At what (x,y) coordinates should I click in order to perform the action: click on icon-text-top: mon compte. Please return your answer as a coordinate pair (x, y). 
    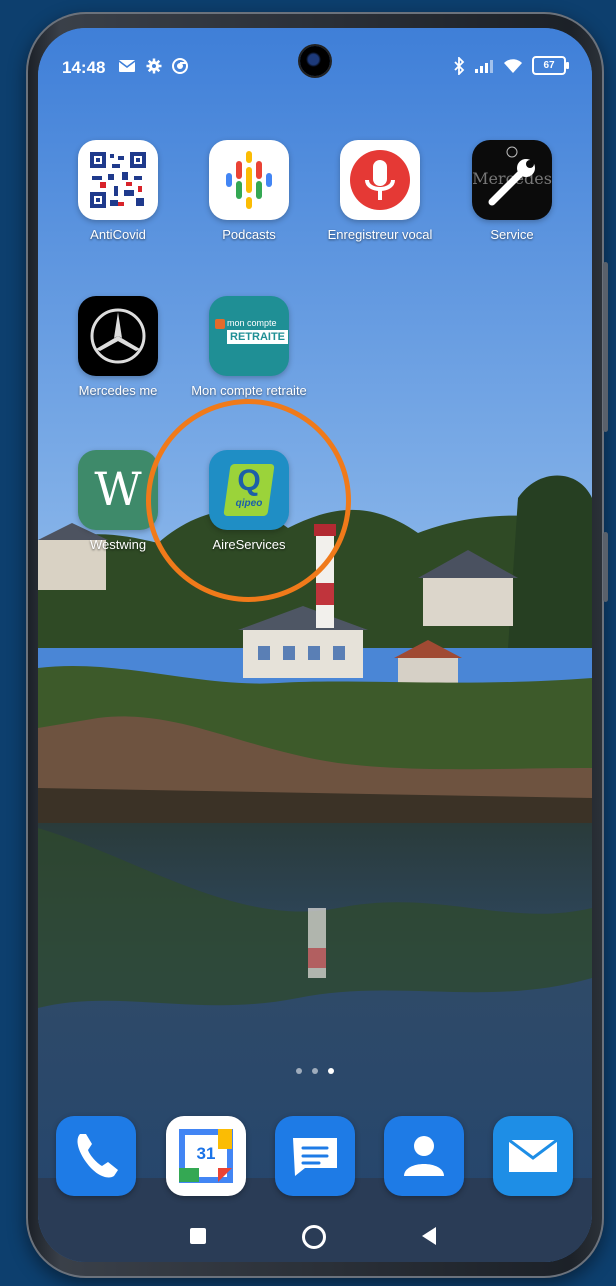
    Looking at the image, I should click on (252, 323).